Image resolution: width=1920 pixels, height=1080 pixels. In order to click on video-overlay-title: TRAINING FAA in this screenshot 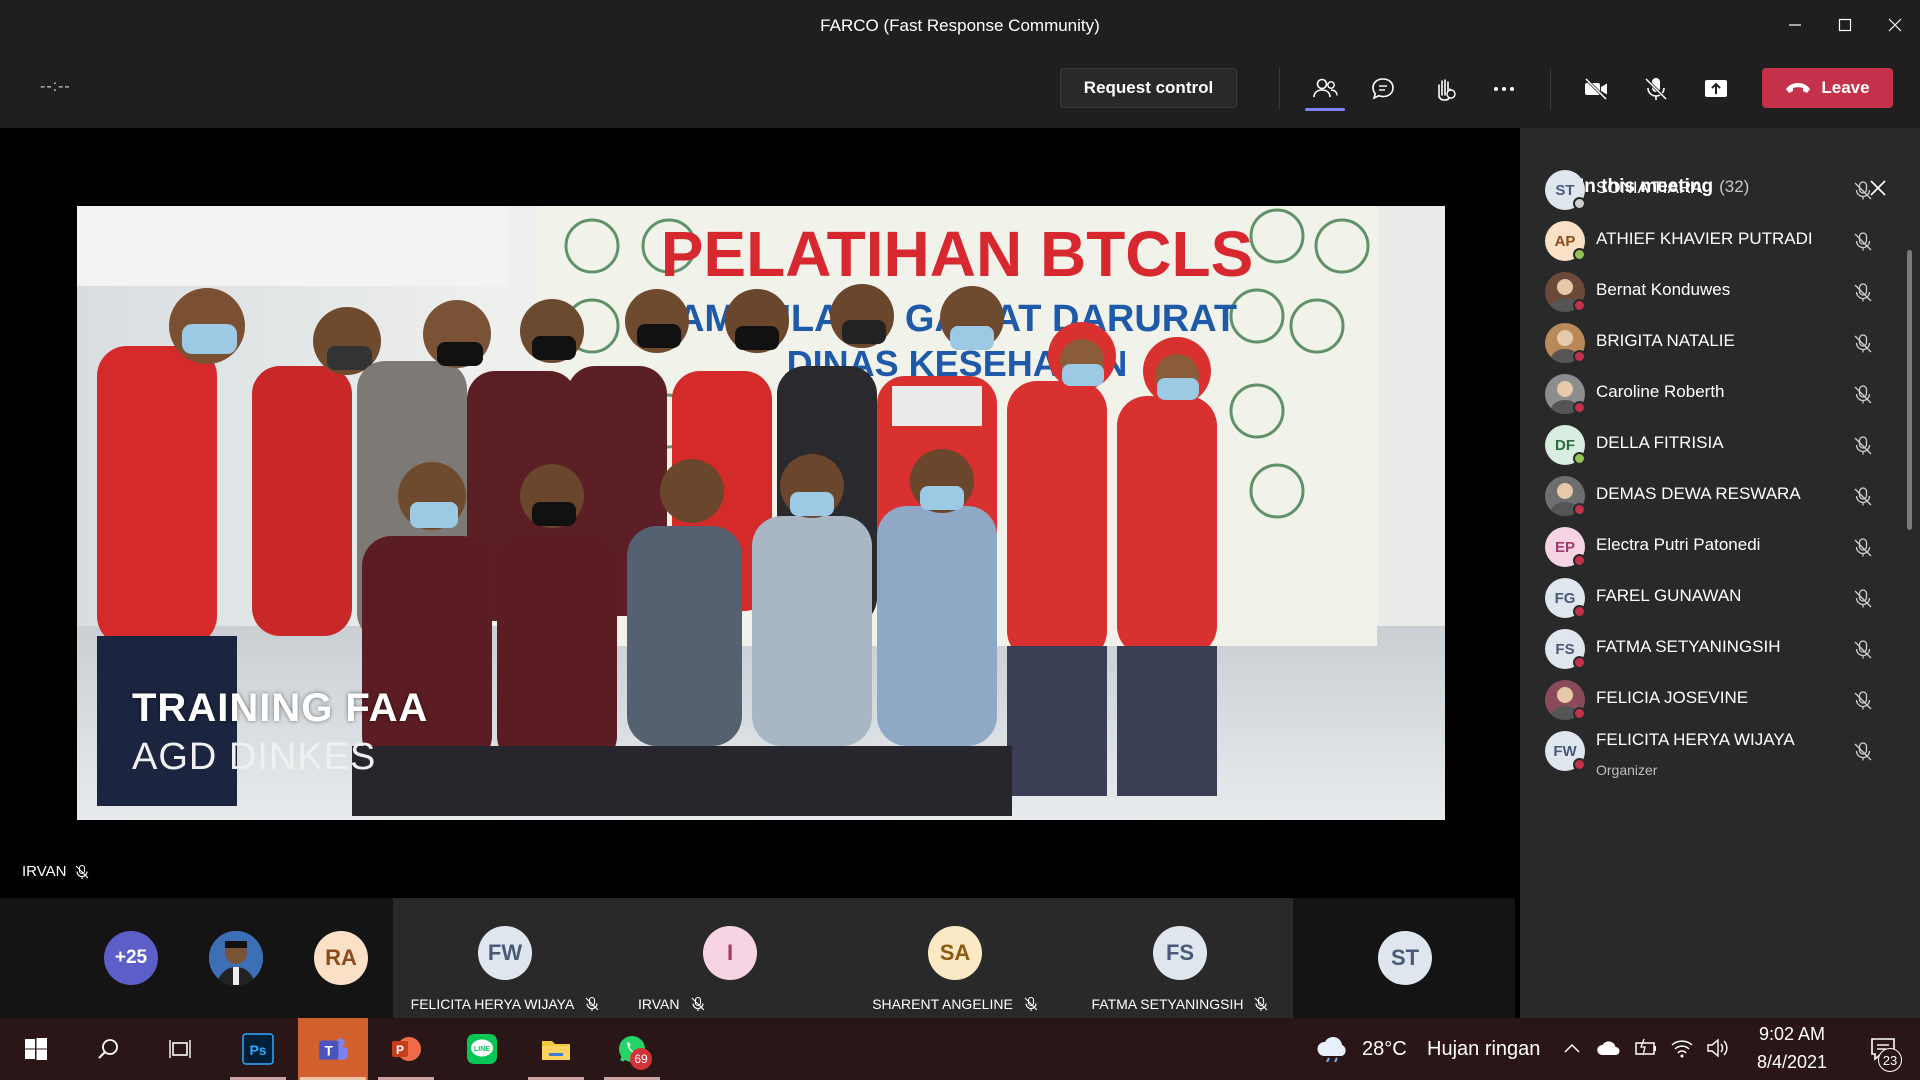, I will do `click(280, 708)`.